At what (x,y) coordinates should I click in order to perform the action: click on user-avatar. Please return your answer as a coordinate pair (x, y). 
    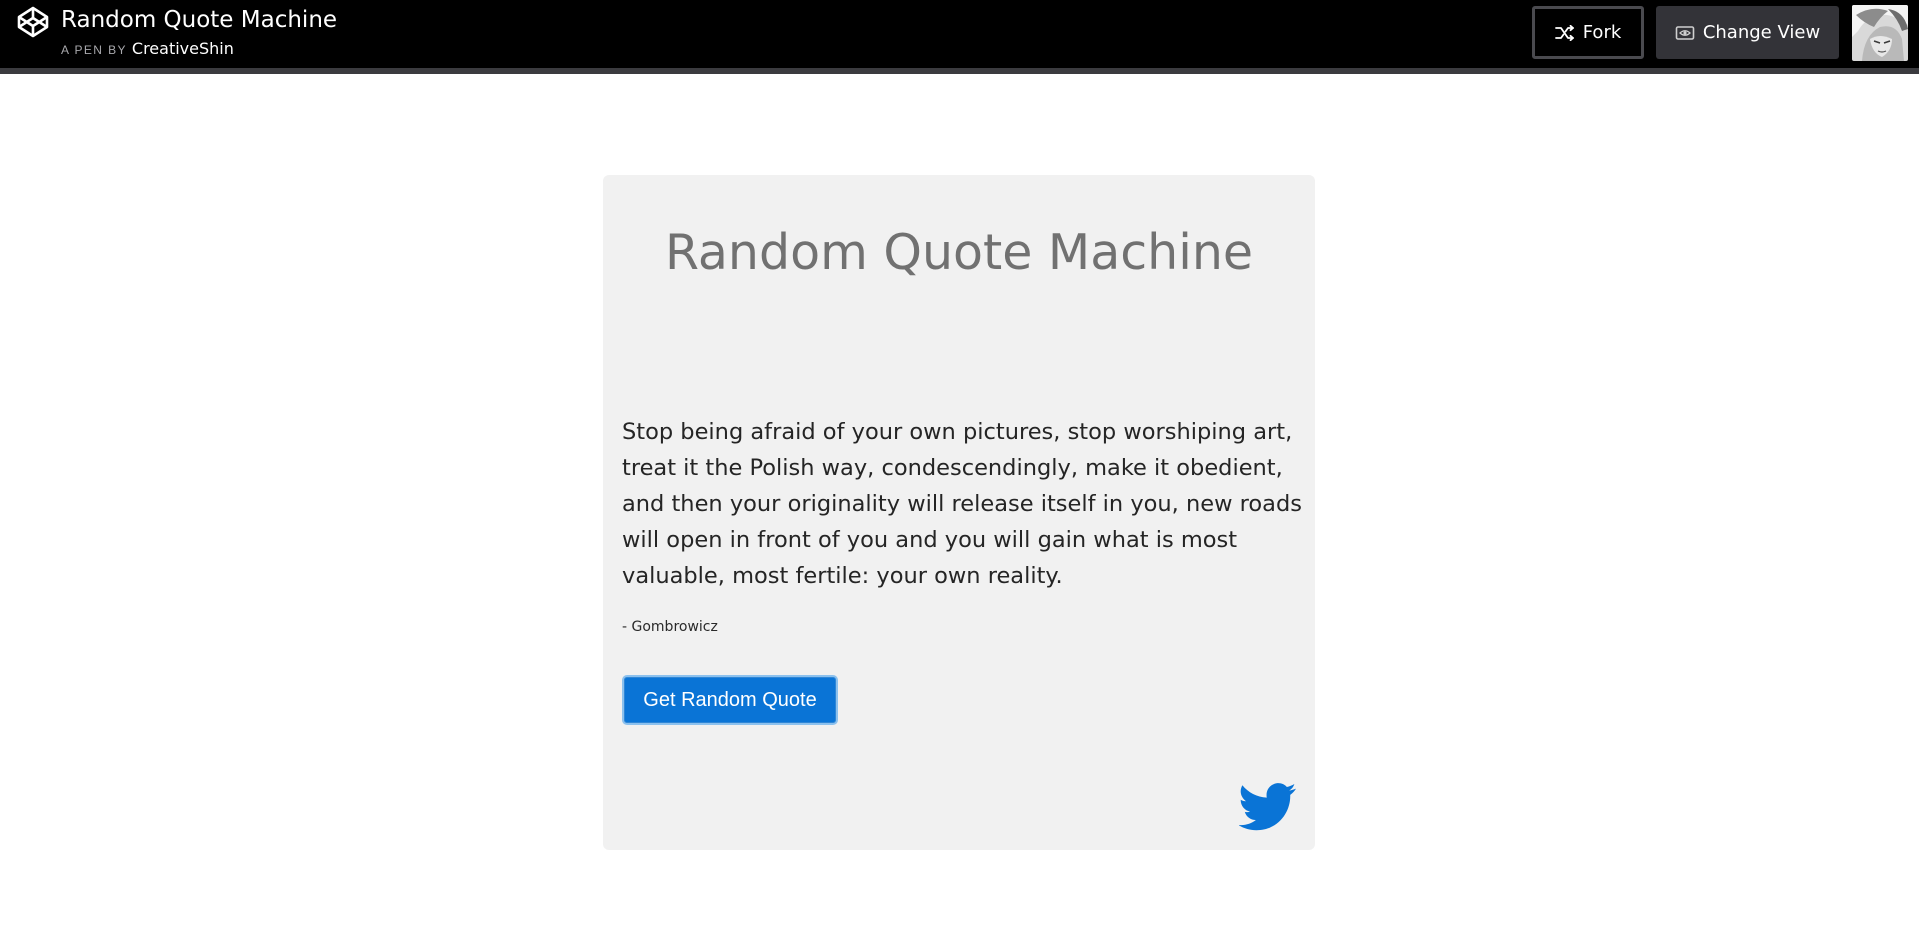
    Looking at the image, I should click on (1880, 33).